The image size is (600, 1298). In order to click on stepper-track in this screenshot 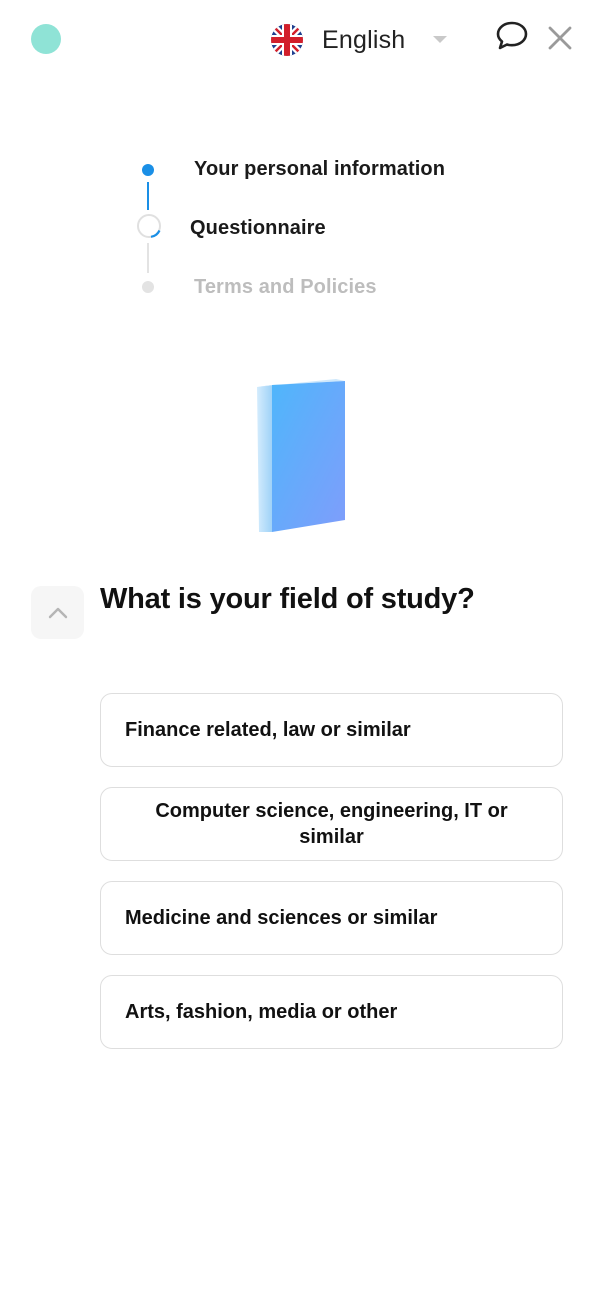, I will do `click(149, 228)`.